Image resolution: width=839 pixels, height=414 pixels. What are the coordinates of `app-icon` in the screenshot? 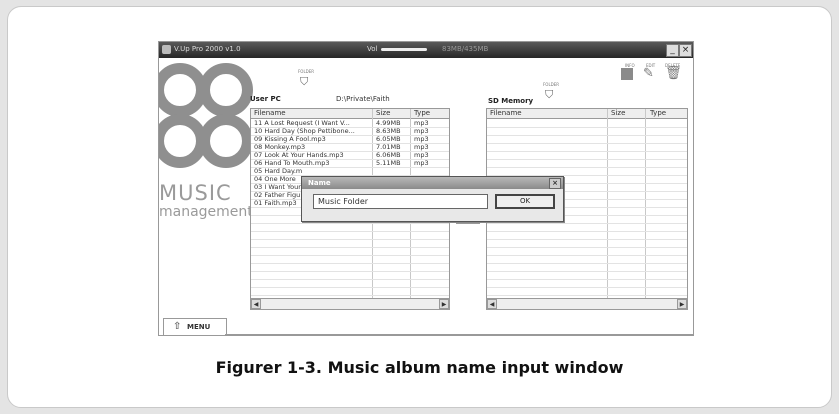 It's located at (166, 49).